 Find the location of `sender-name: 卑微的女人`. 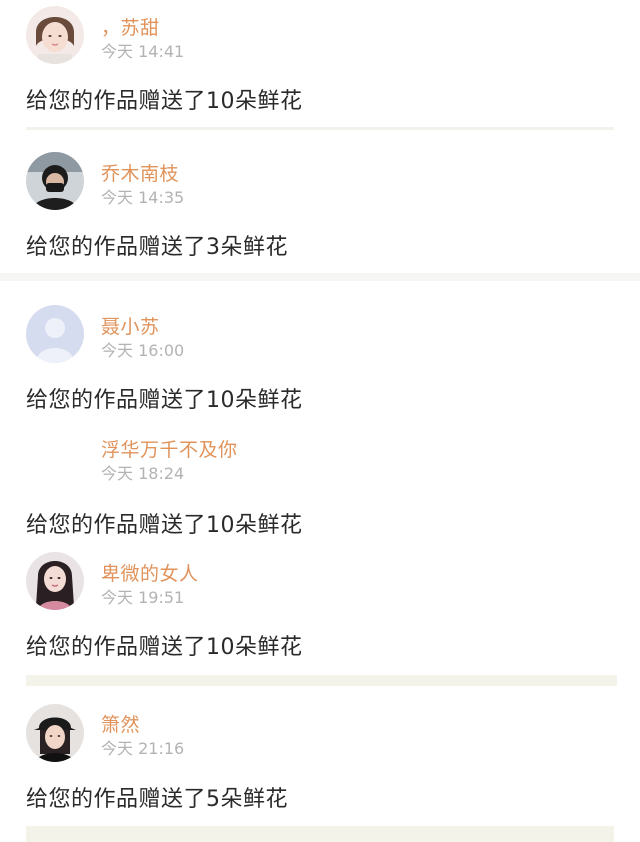

sender-name: 卑微的女人 is located at coordinates (150, 572).